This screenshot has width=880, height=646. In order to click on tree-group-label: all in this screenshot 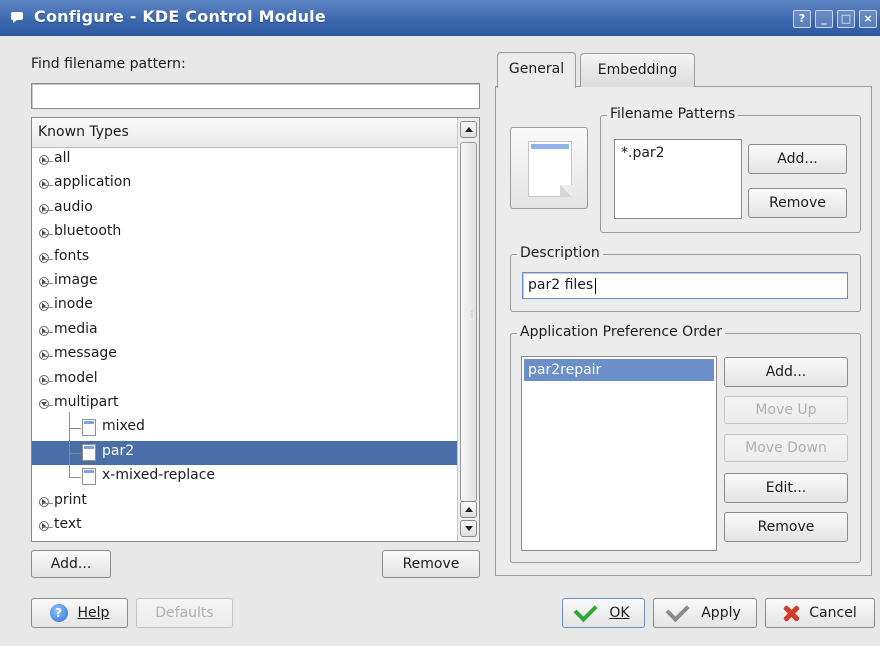, I will do `click(62, 158)`.